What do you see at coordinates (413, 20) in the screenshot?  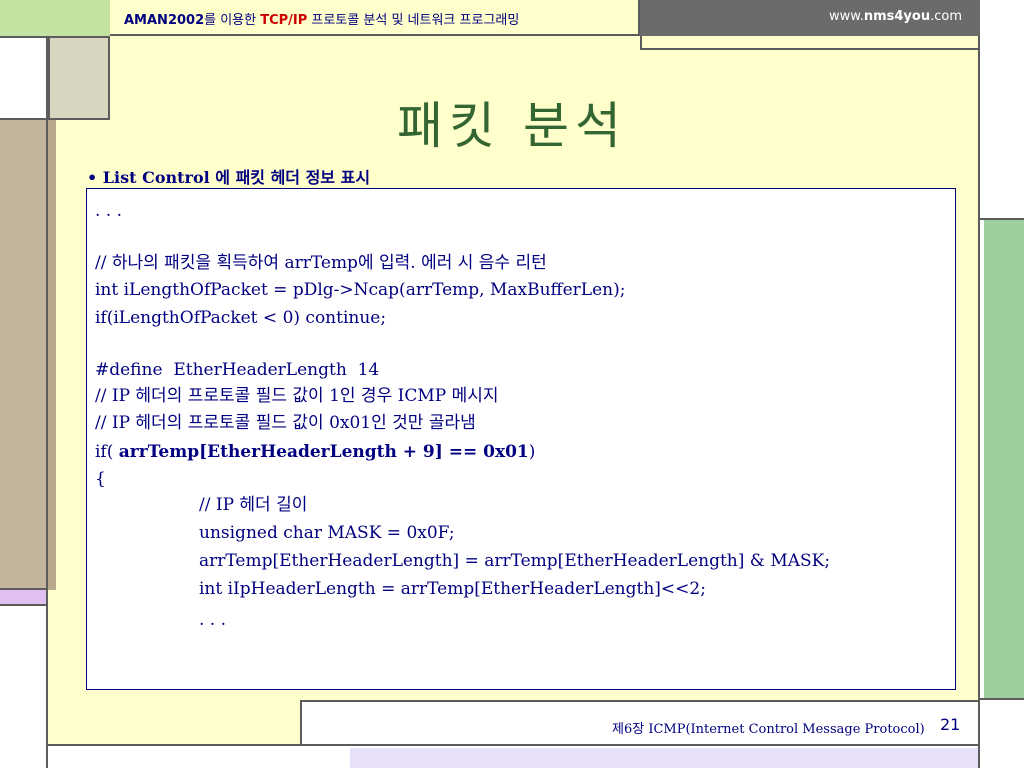 I see `header-subtitle-part2: 프로토콜 분석 및 네트워크 프로그래밍` at bounding box center [413, 20].